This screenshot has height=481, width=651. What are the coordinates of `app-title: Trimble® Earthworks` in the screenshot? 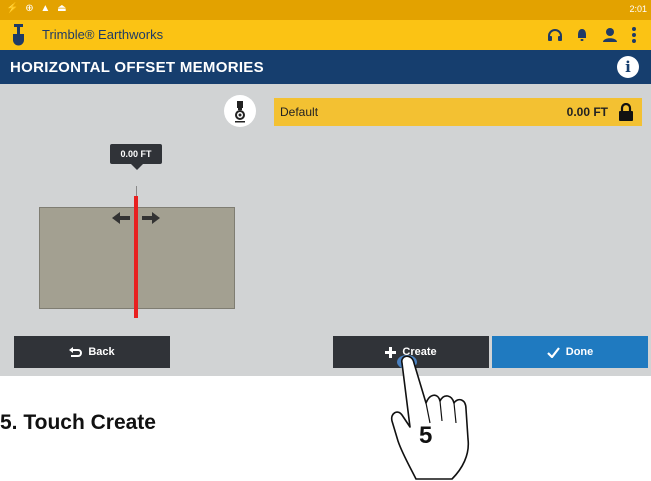 It's located at (103, 34).